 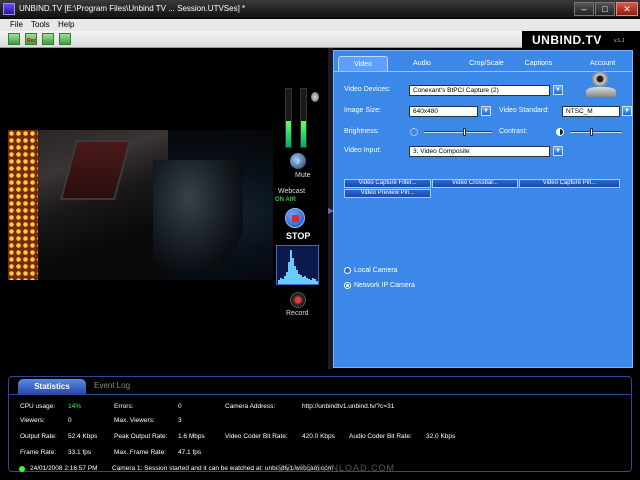 I want to click on record-toolbar-button: Rec, so click(x=31, y=39).